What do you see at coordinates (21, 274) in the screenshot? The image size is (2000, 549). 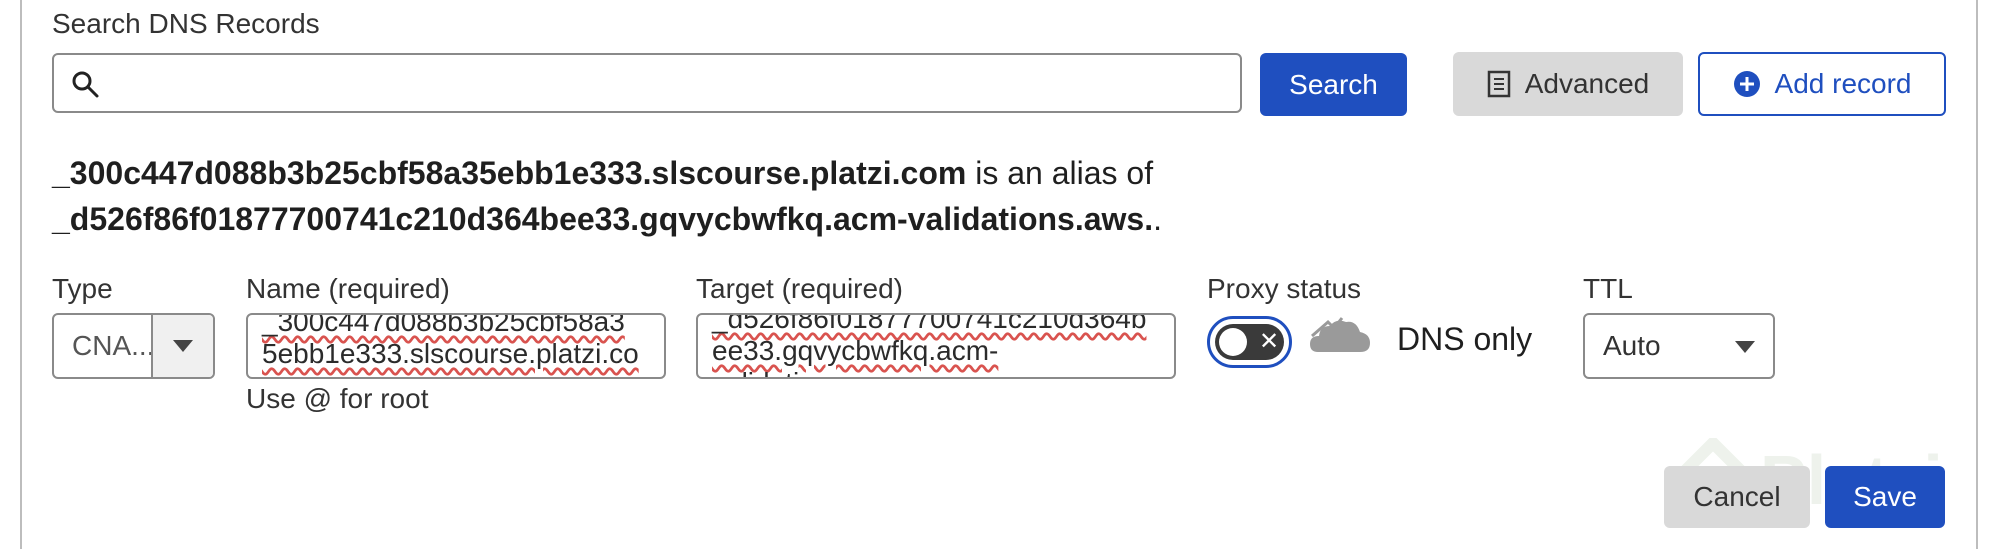 I see `panel-left-border` at bounding box center [21, 274].